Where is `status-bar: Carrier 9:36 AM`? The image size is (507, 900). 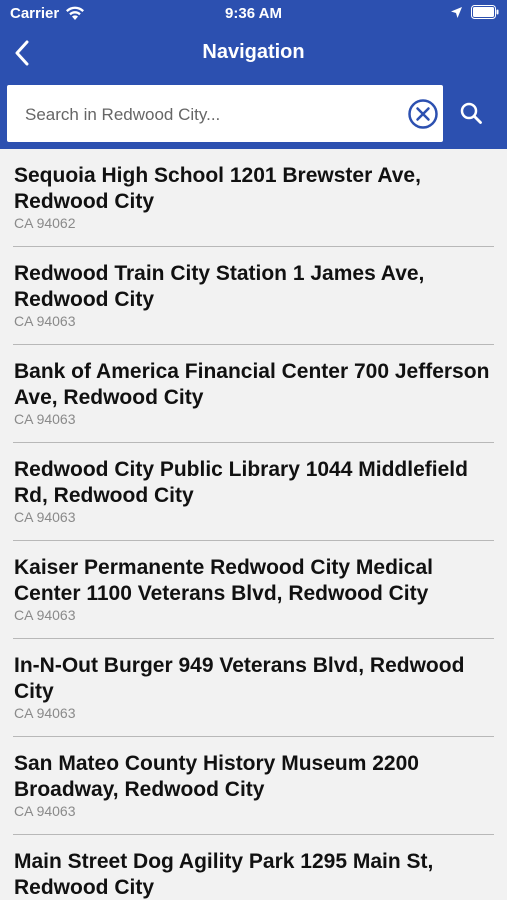
status-bar: Carrier 9:36 AM is located at coordinates (253, 13).